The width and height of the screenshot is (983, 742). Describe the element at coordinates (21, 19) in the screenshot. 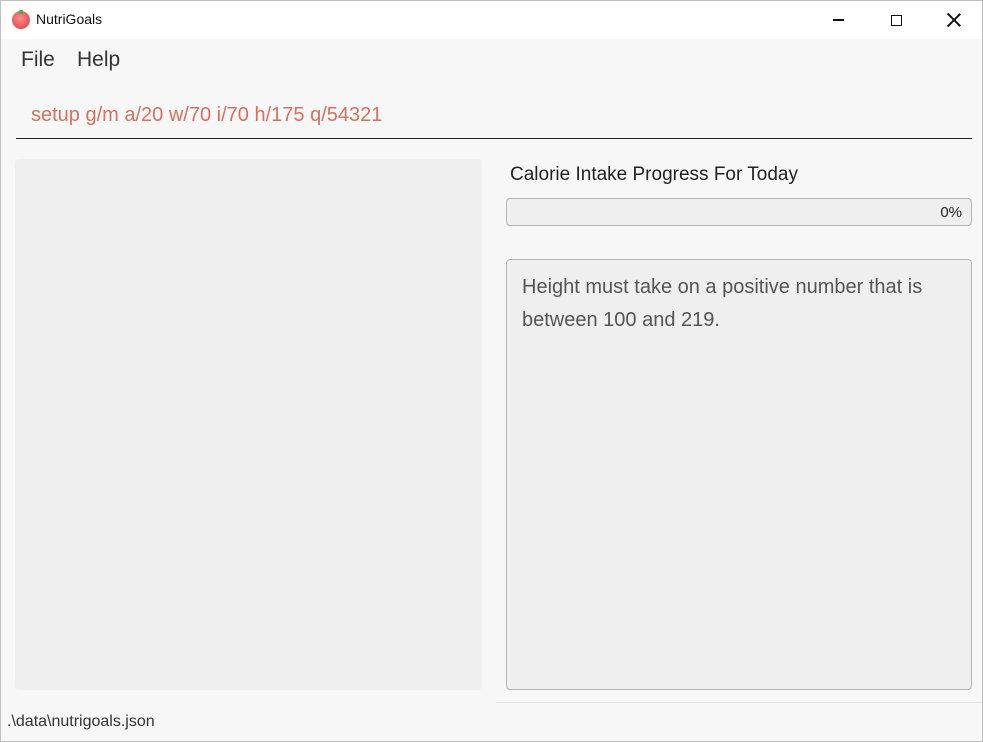

I see `tomato-icon` at that location.